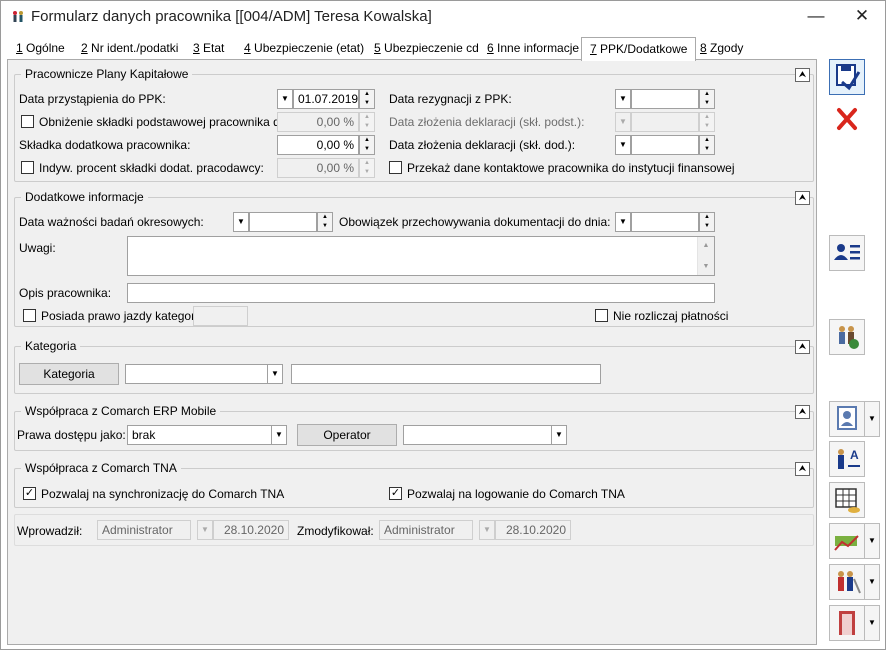  What do you see at coordinates (421, 293) in the screenshot?
I see `description-field` at bounding box center [421, 293].